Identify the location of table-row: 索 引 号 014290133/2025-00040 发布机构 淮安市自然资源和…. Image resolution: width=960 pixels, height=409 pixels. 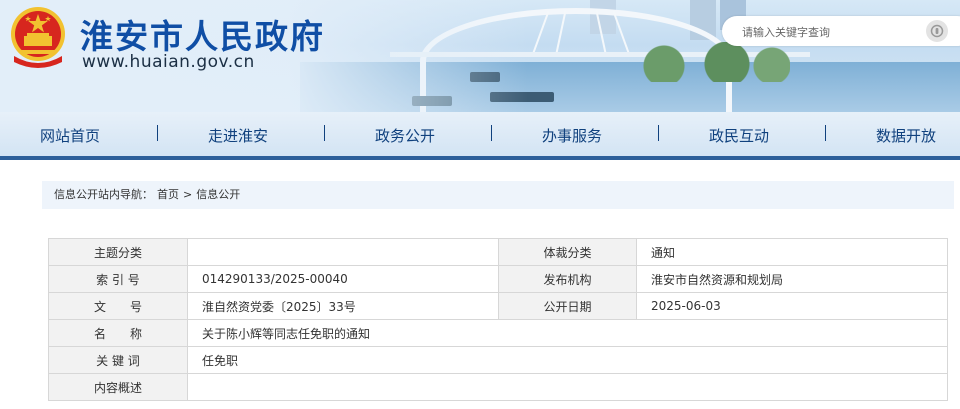
(498, 279).